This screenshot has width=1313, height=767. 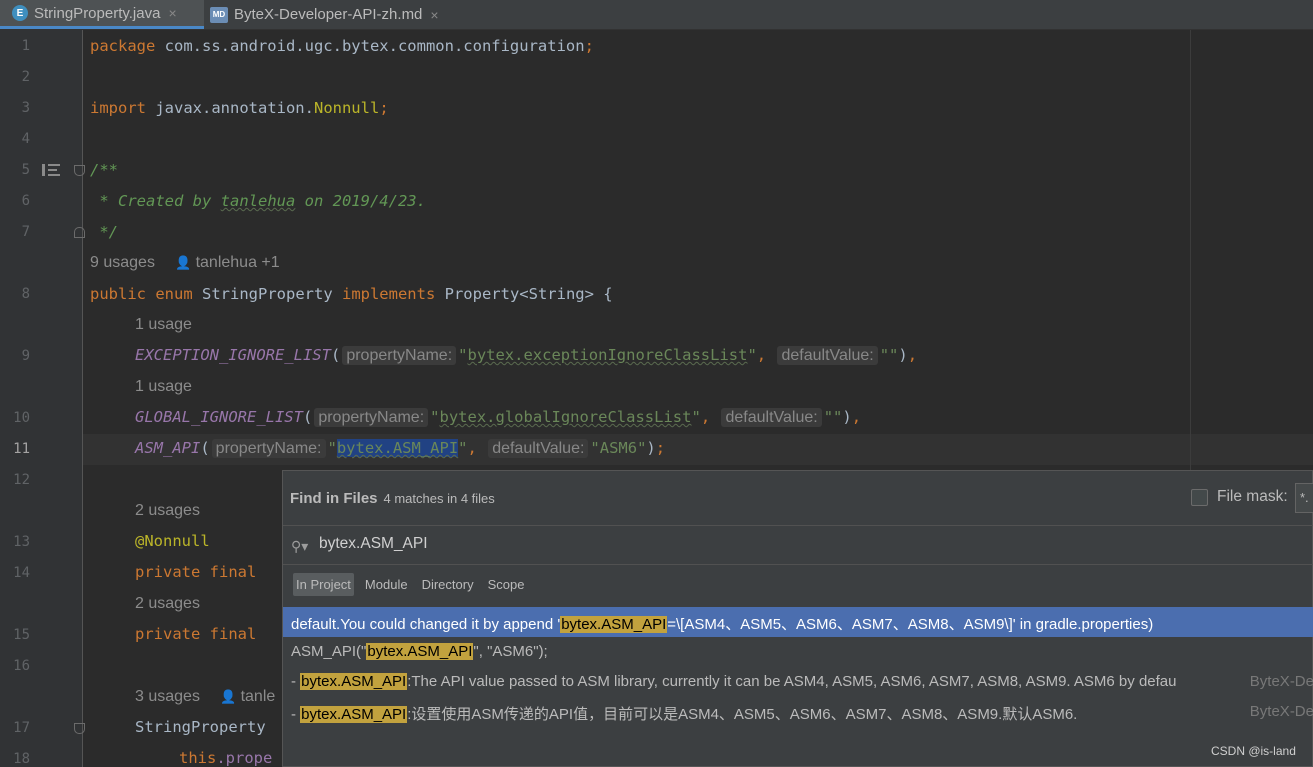 What do you see at coordinates (323, 584) in the screenshot?
I see `scope-in-project: In Project` at bounding box center [323, 584].